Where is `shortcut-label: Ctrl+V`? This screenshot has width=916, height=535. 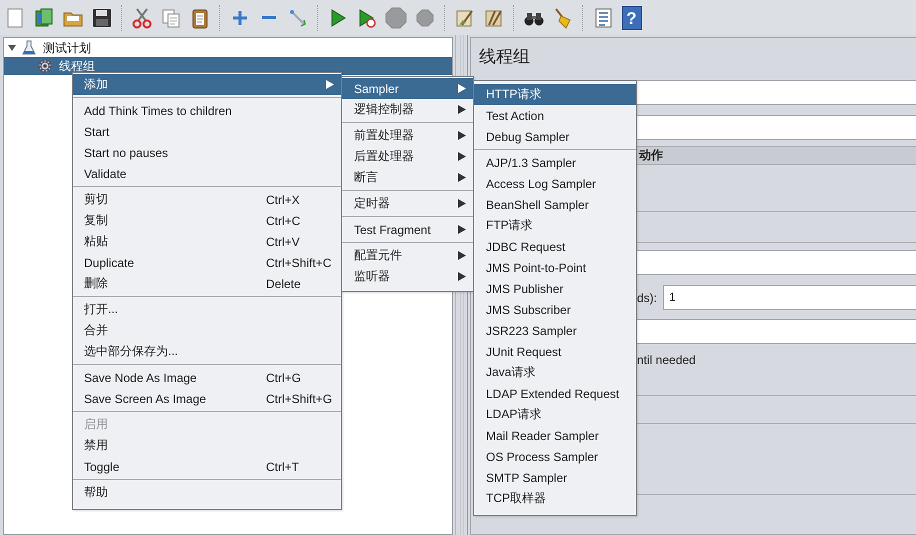 shortcut-label: Ctrl+V is located at coordinates (283, 241).